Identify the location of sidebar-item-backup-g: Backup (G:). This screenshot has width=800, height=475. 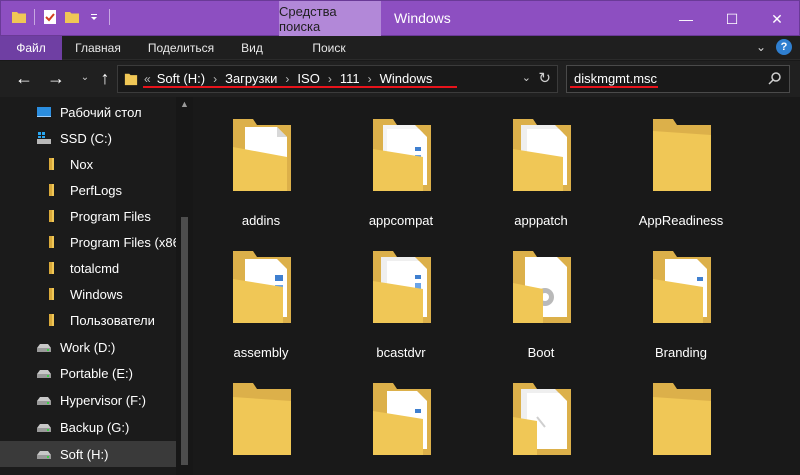
(88, 427).